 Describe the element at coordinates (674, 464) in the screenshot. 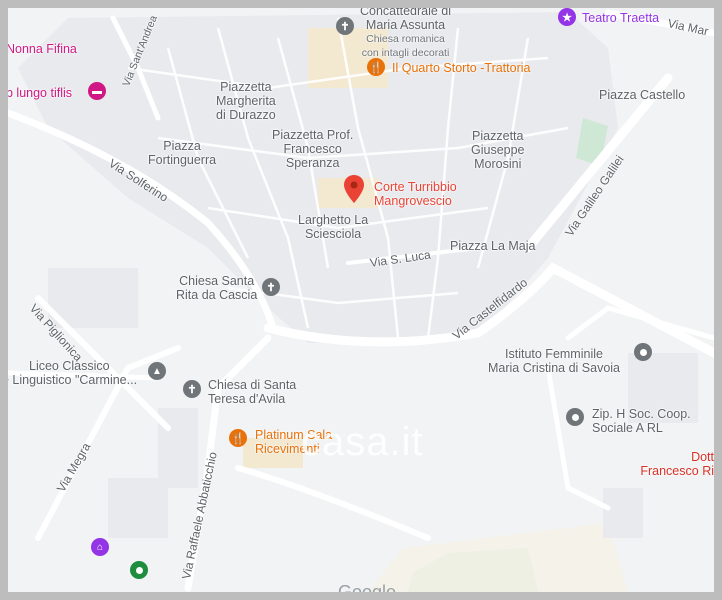

I see `place-label-dott: Dott Francesco Ri` at that location.